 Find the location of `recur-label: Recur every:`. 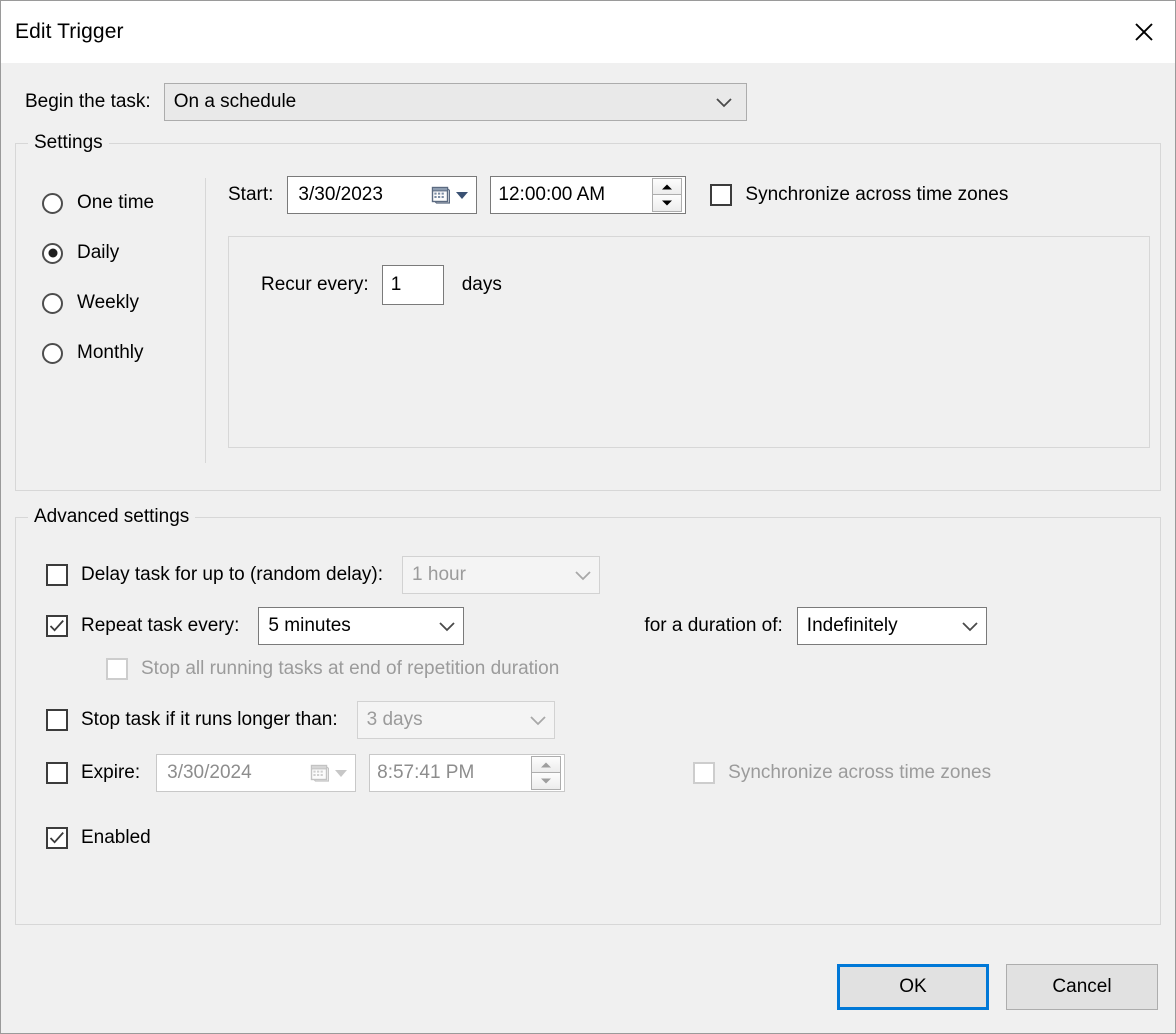

recur-label: Recur every: is located at coordinates (315, 284).